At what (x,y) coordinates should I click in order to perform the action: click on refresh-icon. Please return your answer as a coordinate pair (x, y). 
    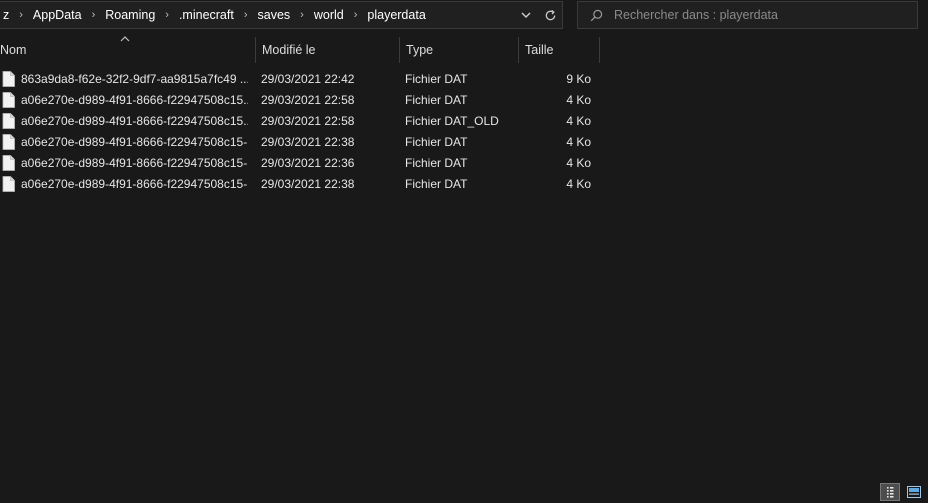
    Looking at the image, I should click on (550, 14).